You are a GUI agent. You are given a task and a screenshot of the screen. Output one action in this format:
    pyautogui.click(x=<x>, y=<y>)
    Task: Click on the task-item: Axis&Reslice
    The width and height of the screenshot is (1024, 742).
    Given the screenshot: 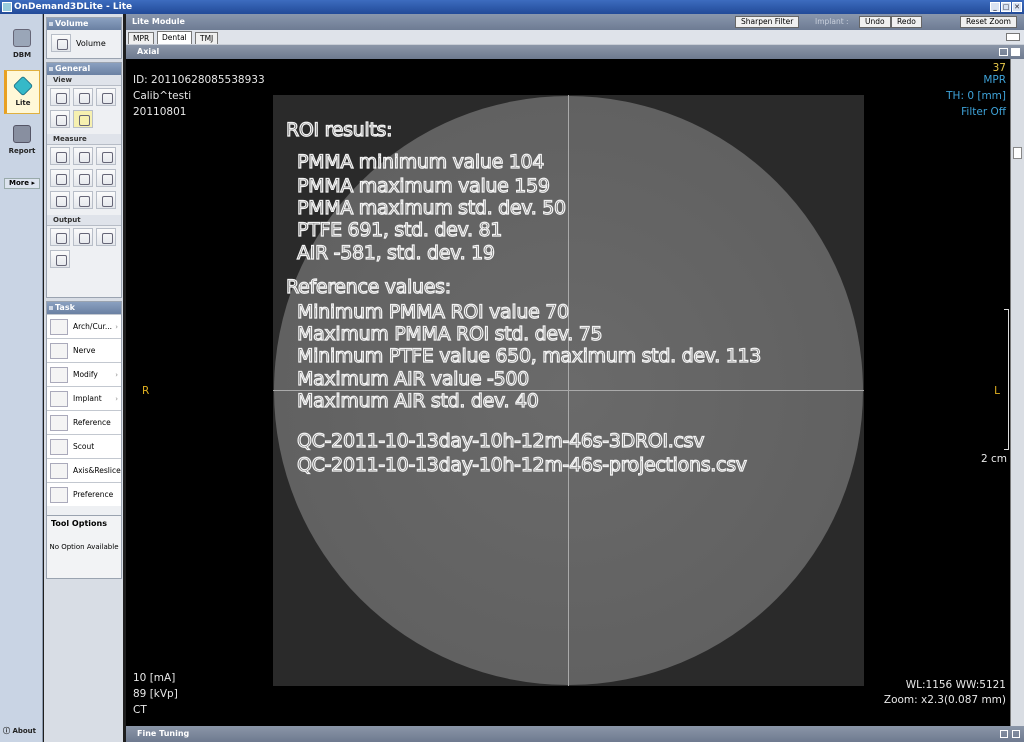 What is the action you would take?
    pyautogui.click(x=84, y=470)
    